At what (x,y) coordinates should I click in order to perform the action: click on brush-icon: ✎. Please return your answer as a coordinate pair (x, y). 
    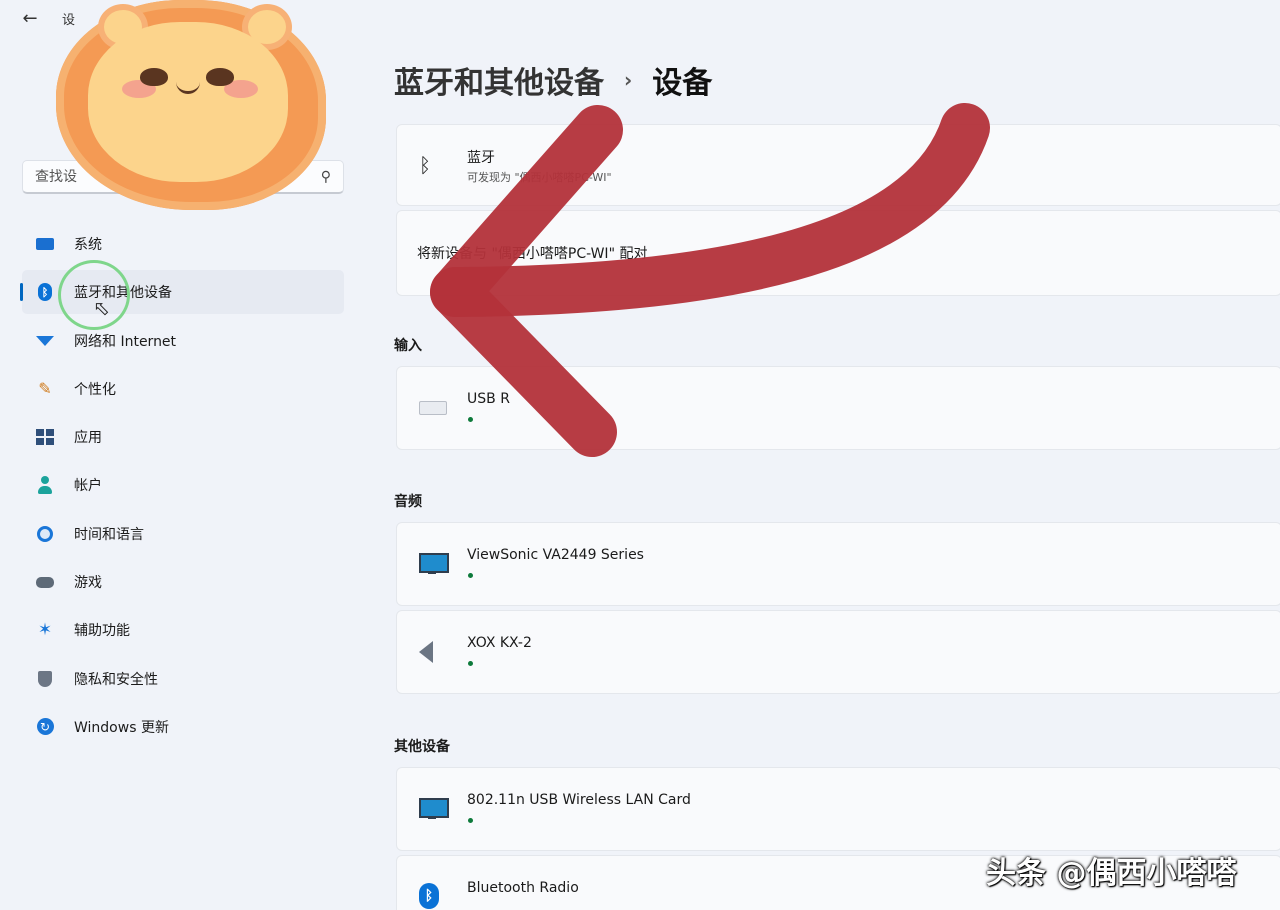
    Looking at the image, I should click on (45, 389).